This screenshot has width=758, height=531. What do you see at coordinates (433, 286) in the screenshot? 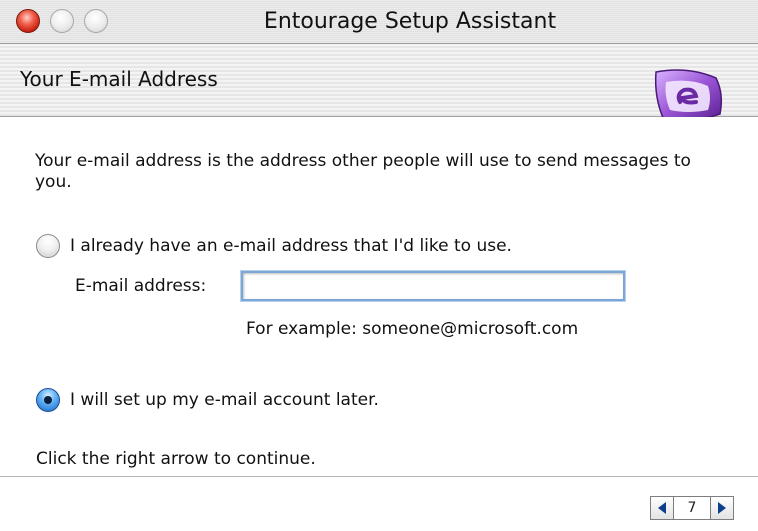
I see `email-field` at bounding box center [433, 286].